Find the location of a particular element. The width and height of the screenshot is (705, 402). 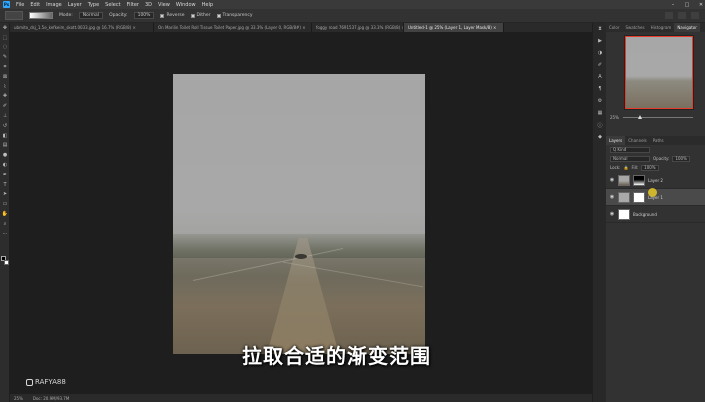

color-picker is located at coordinates (5, 261).